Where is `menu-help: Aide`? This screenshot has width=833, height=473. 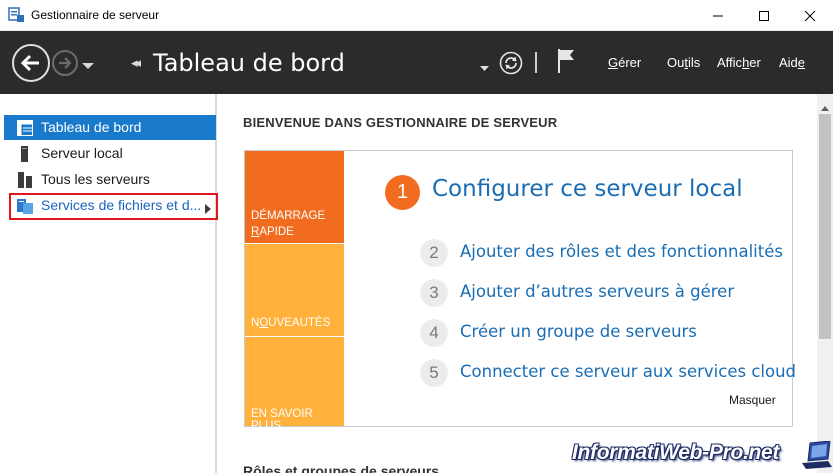
menu-help: Aide is located at coordinates (792, 62).